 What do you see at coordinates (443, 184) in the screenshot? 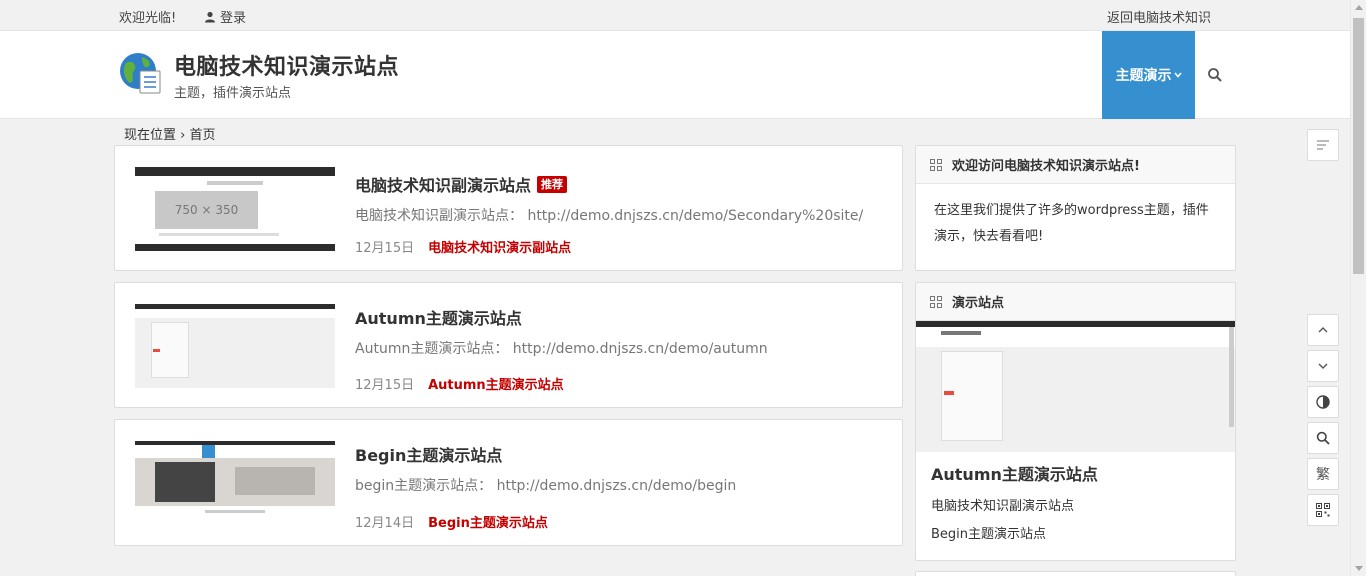
I see `post-title-text: 电脑技术知识副演示站点` at bounding box center [443, 184].